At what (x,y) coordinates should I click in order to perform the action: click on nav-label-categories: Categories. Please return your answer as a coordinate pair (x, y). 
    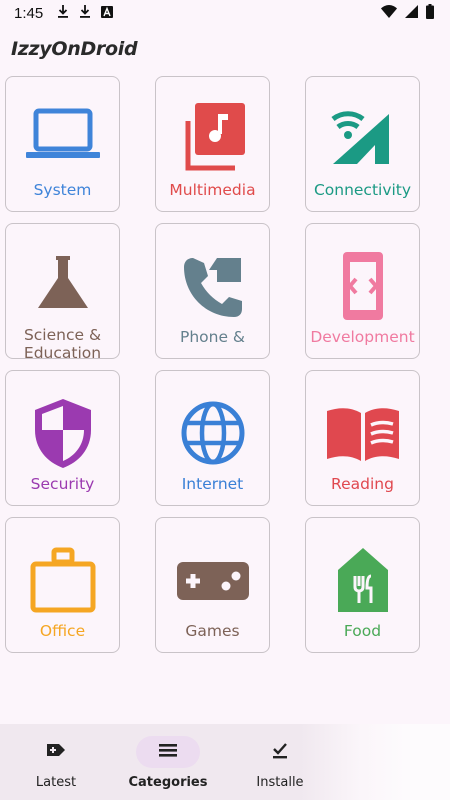
    Looking at the image, I should click on (168, 782).